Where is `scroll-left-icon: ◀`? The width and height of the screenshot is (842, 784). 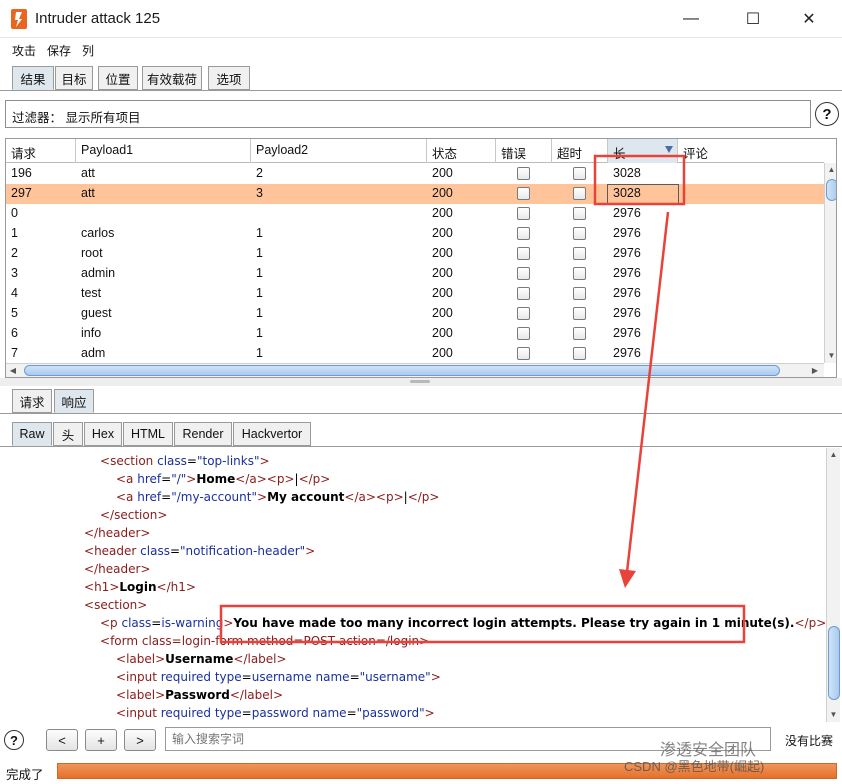 scroll-left-icon: ◀ is located at coordinates (13, 370).